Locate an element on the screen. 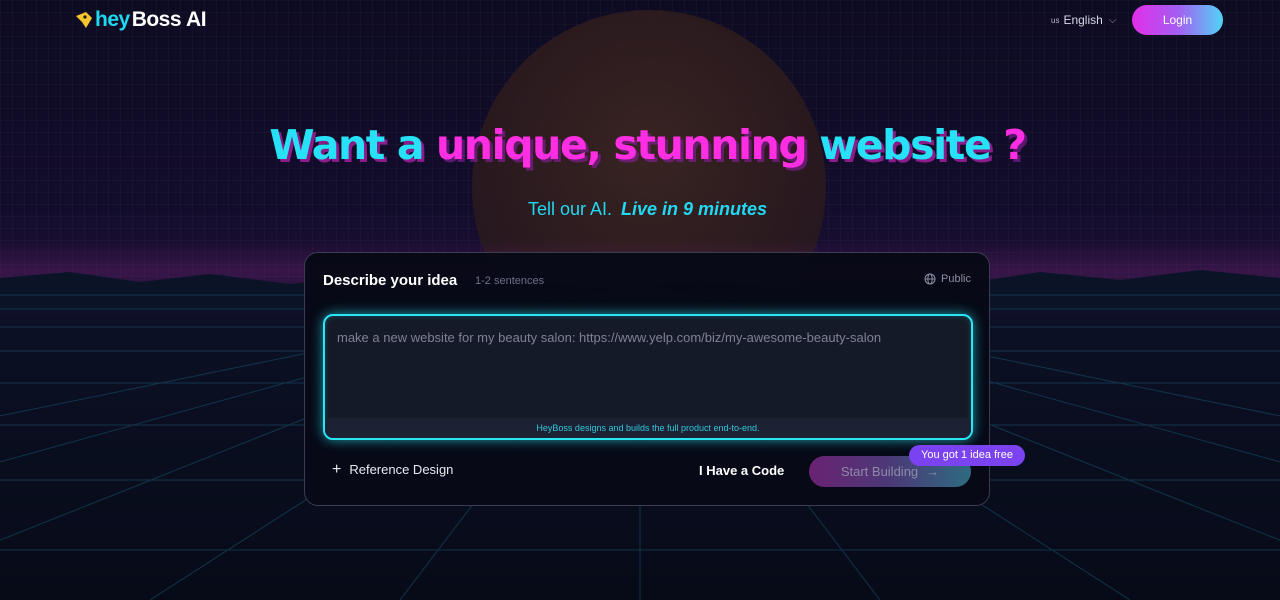 The height and width of the screenshot is (600, 1280). language-selector: us English ⌵ is located at coordinates (1083, 20).